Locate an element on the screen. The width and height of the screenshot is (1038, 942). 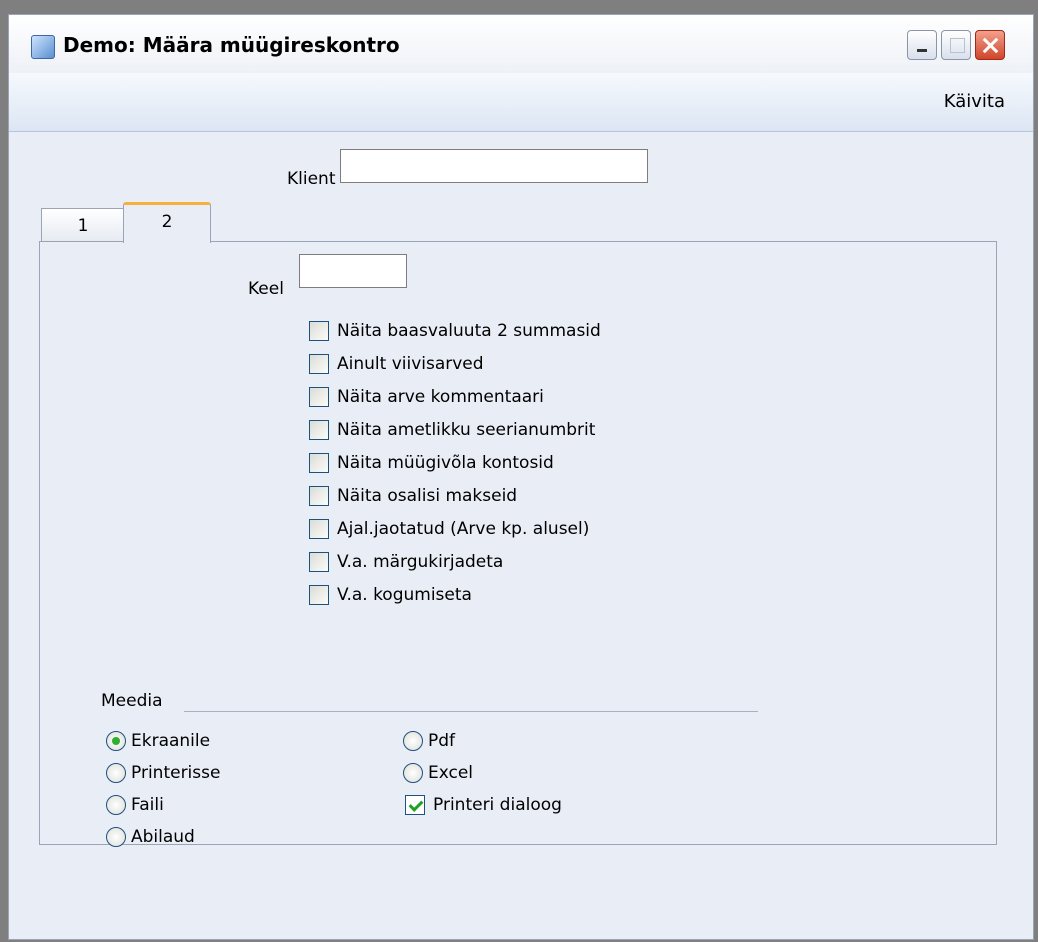
checkbox-label: Näita ametlikku seerianumbrit is located at coordinates (466, 430).